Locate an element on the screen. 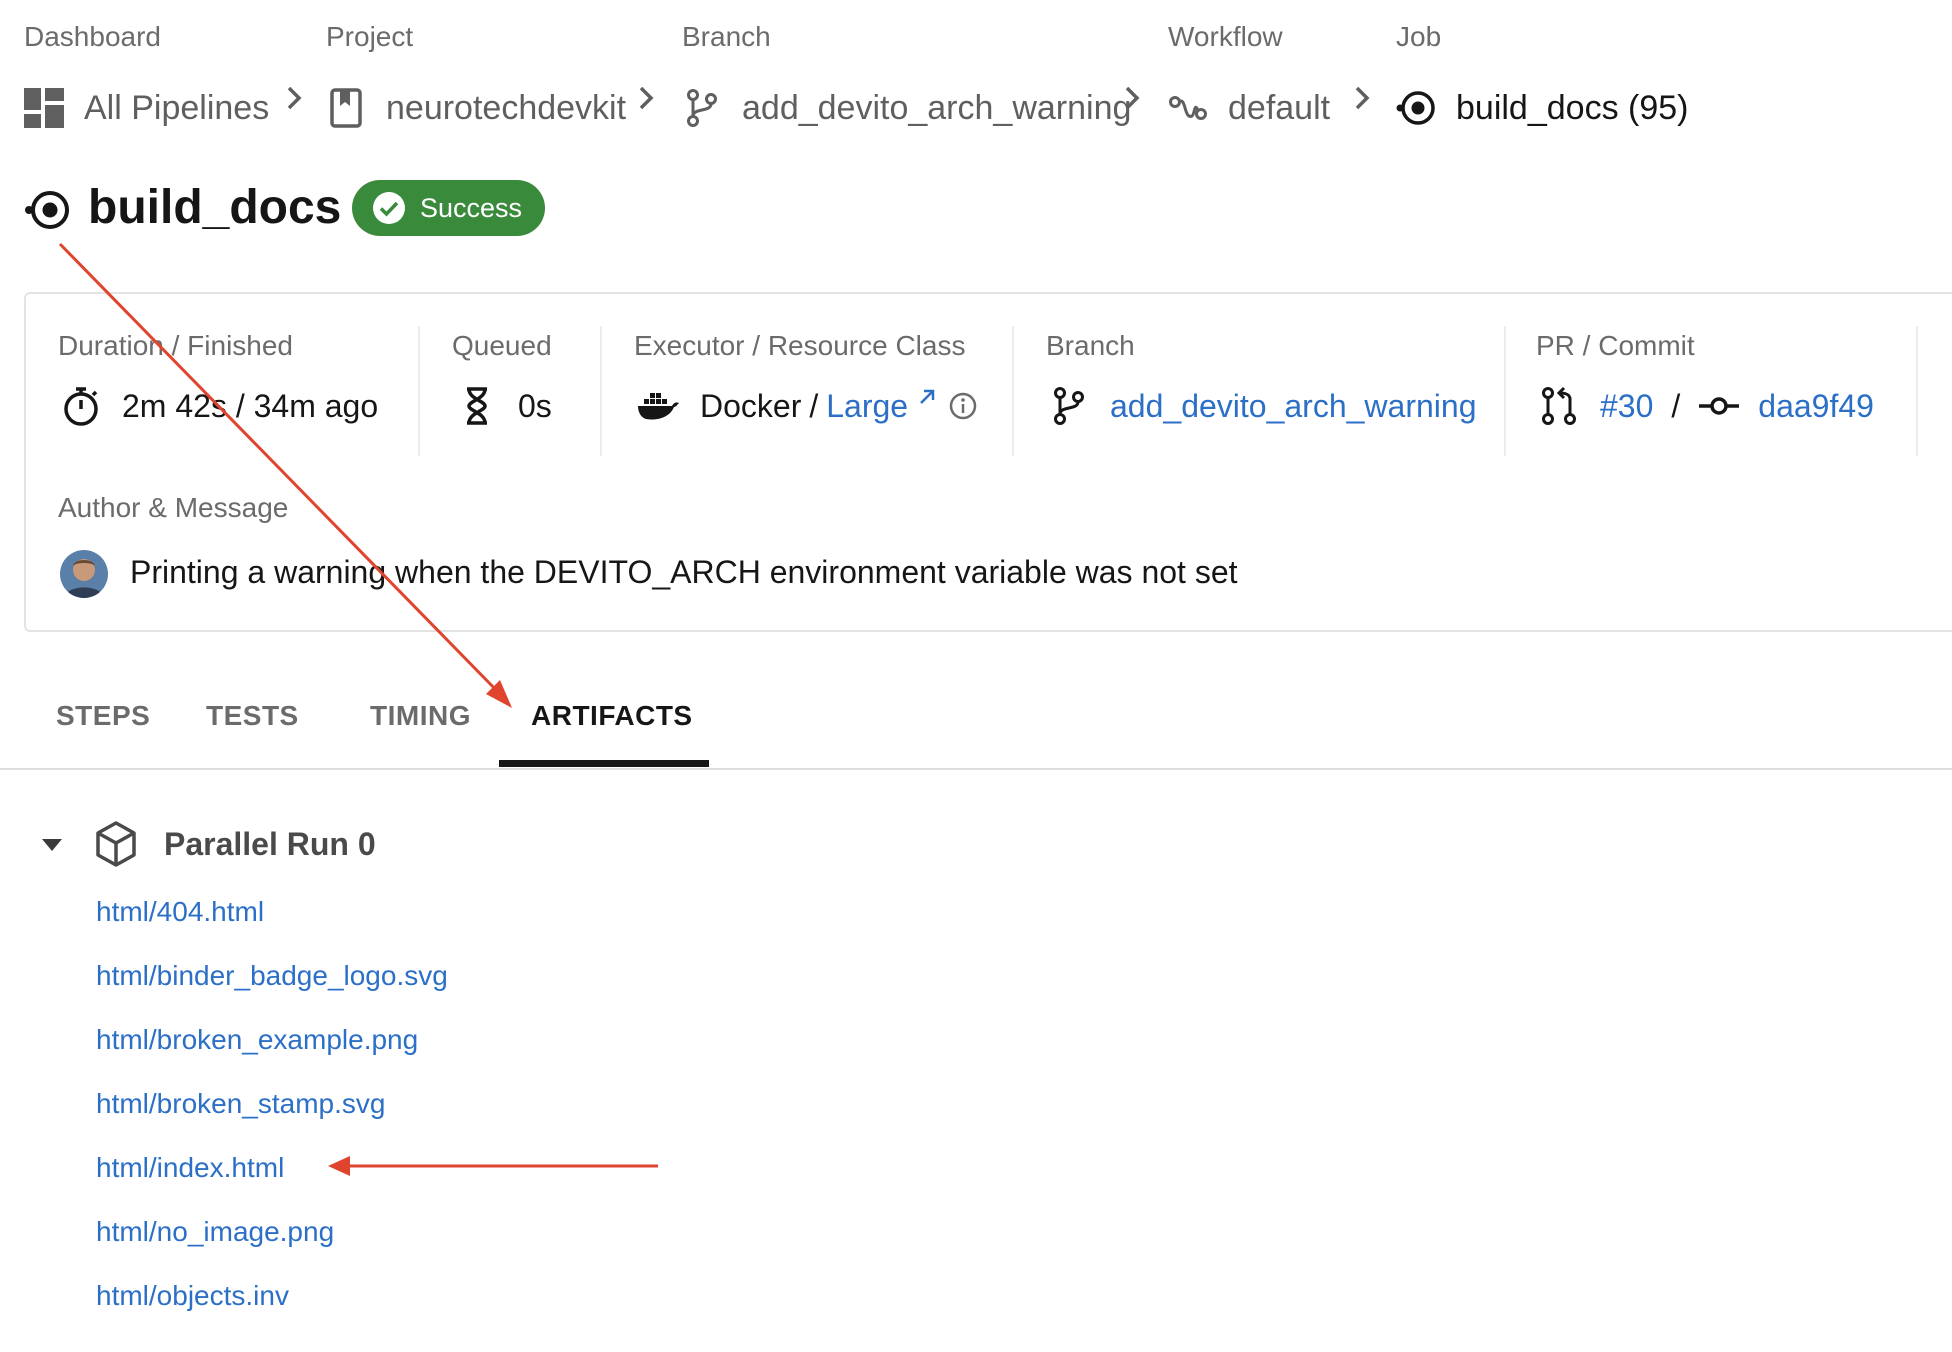 This screenshot has height=1352, width=1952. active-tab-indicator is located at coordinates (604, 763).